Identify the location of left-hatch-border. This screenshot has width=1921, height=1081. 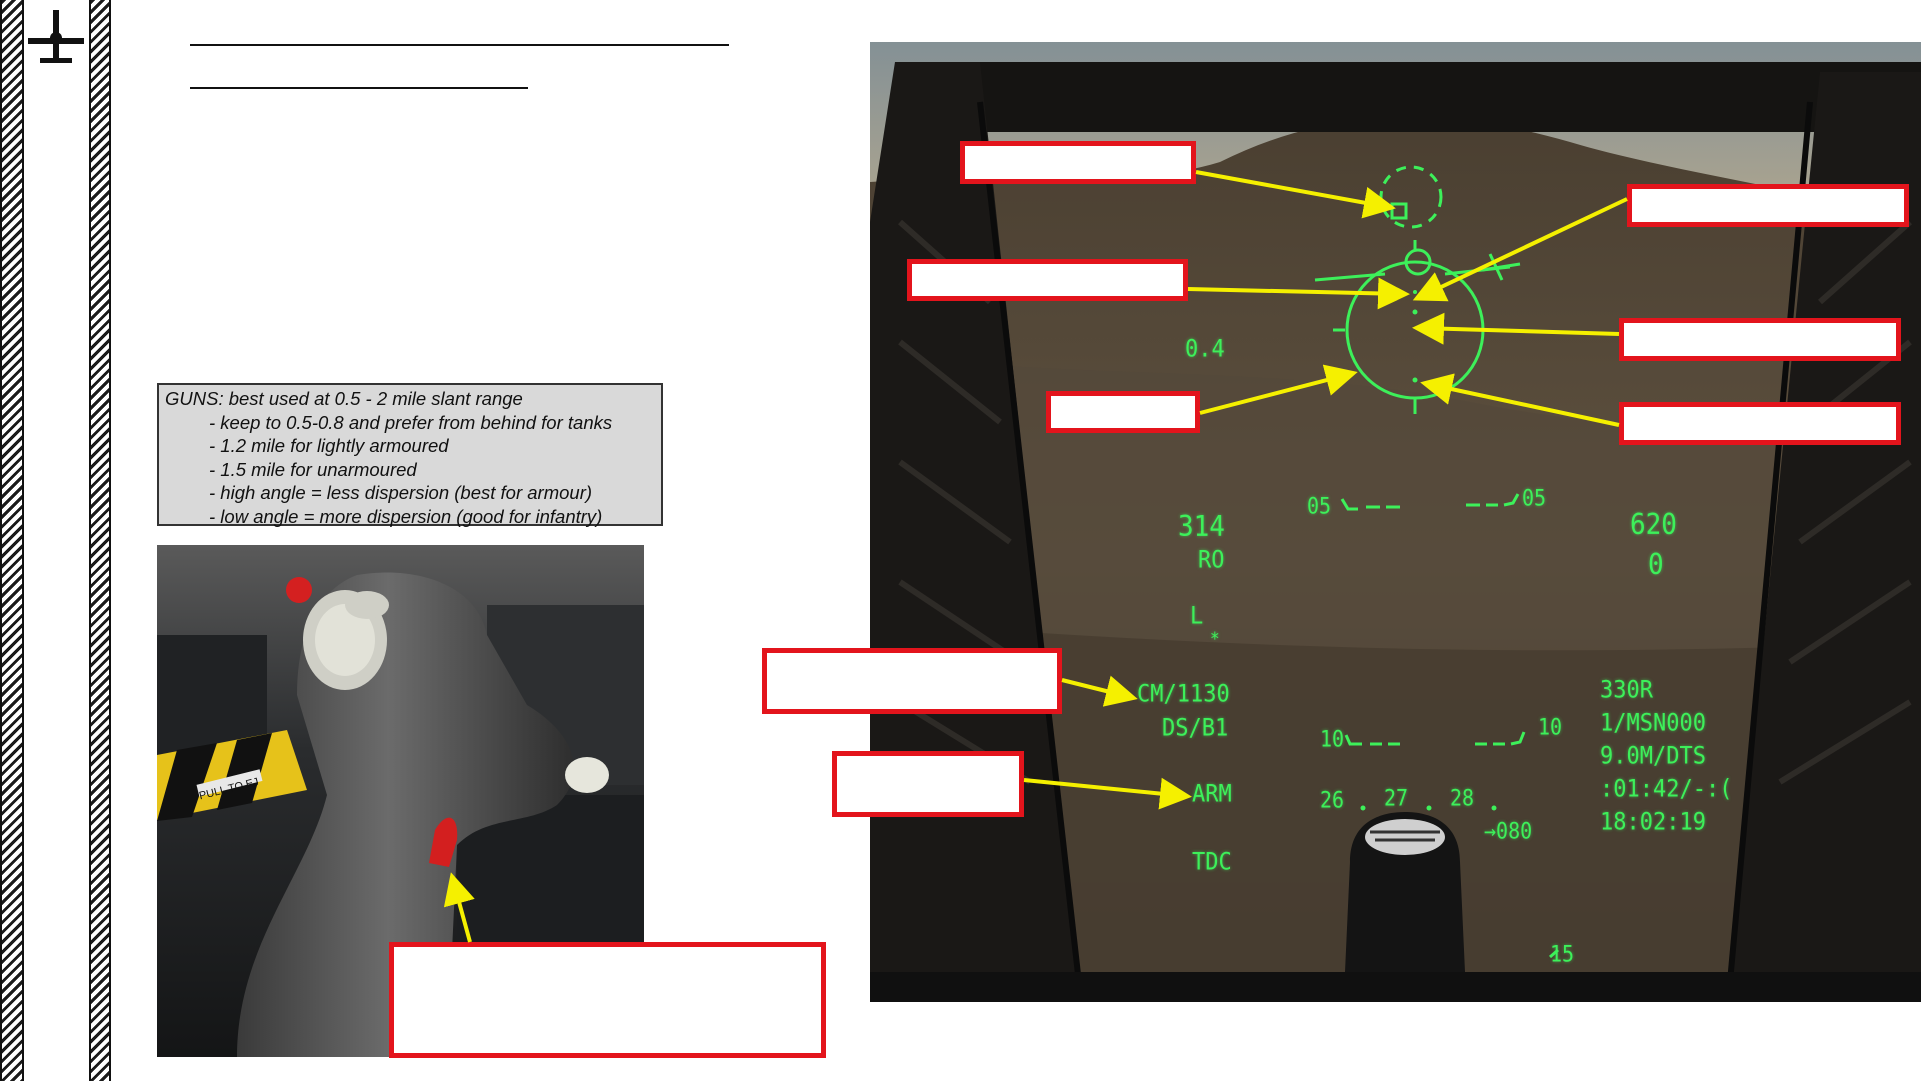
(12, 540).